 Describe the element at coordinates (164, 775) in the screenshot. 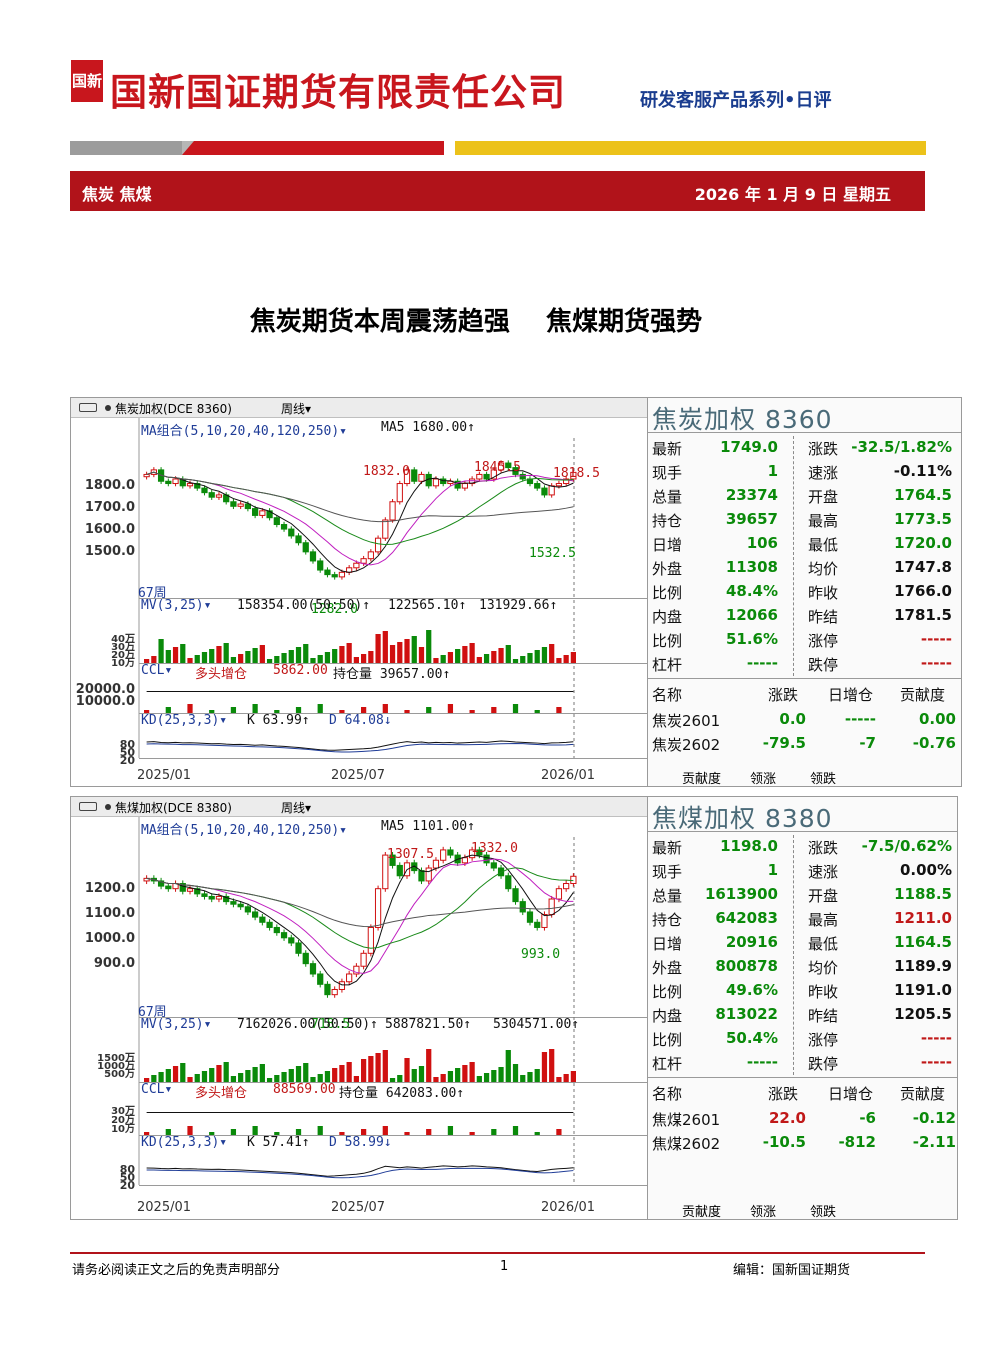

I see `date-axis-tick: 2025/01` at that location.